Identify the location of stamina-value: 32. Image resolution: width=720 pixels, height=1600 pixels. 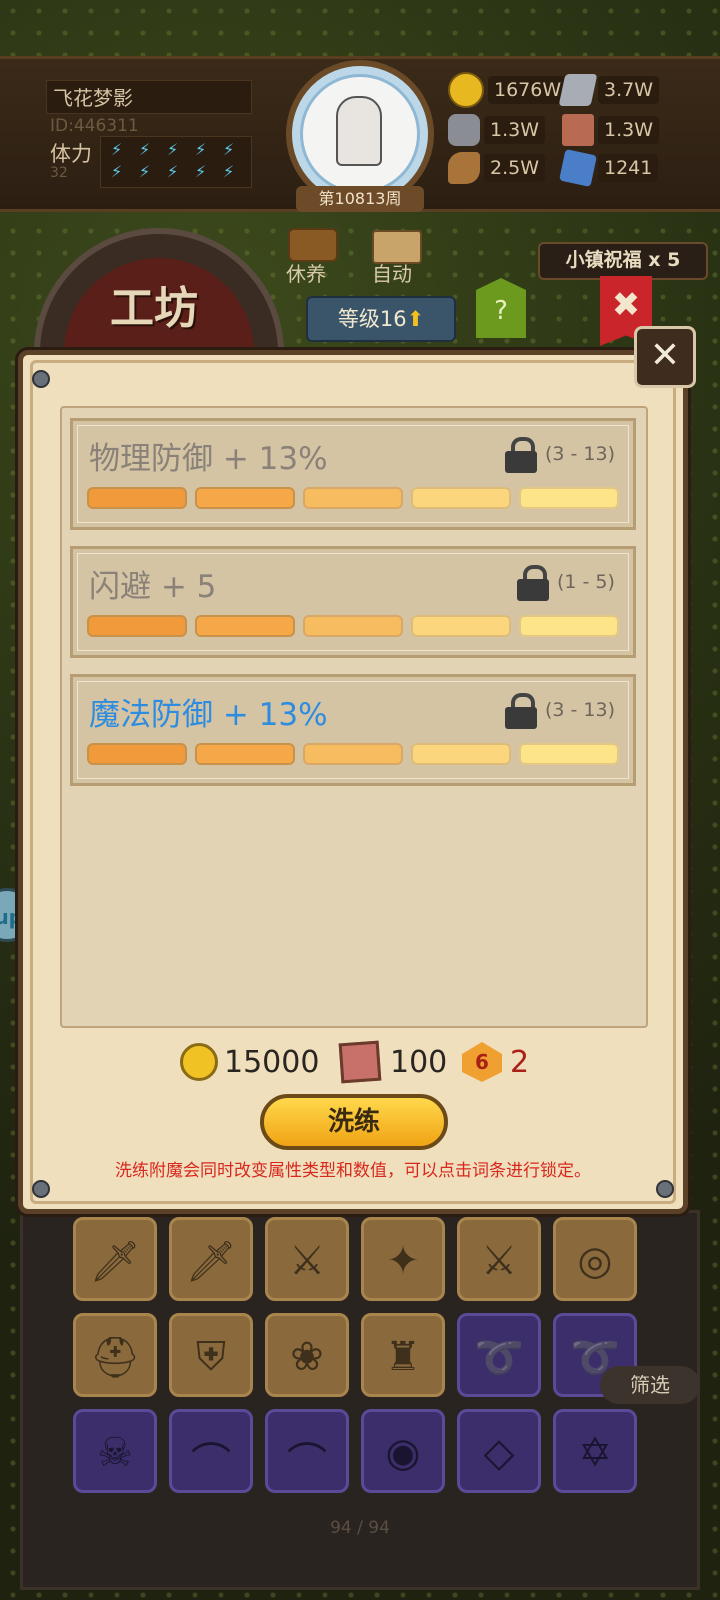
(59, 173).